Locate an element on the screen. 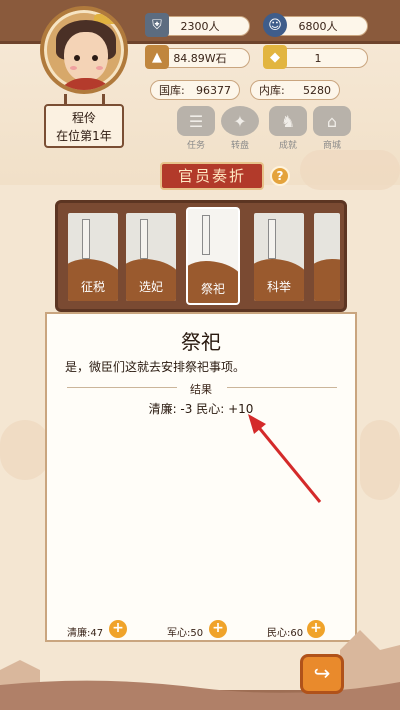 The image size is (400, 710). category-tax-label: 征税 is located at coordinates (92, 287).